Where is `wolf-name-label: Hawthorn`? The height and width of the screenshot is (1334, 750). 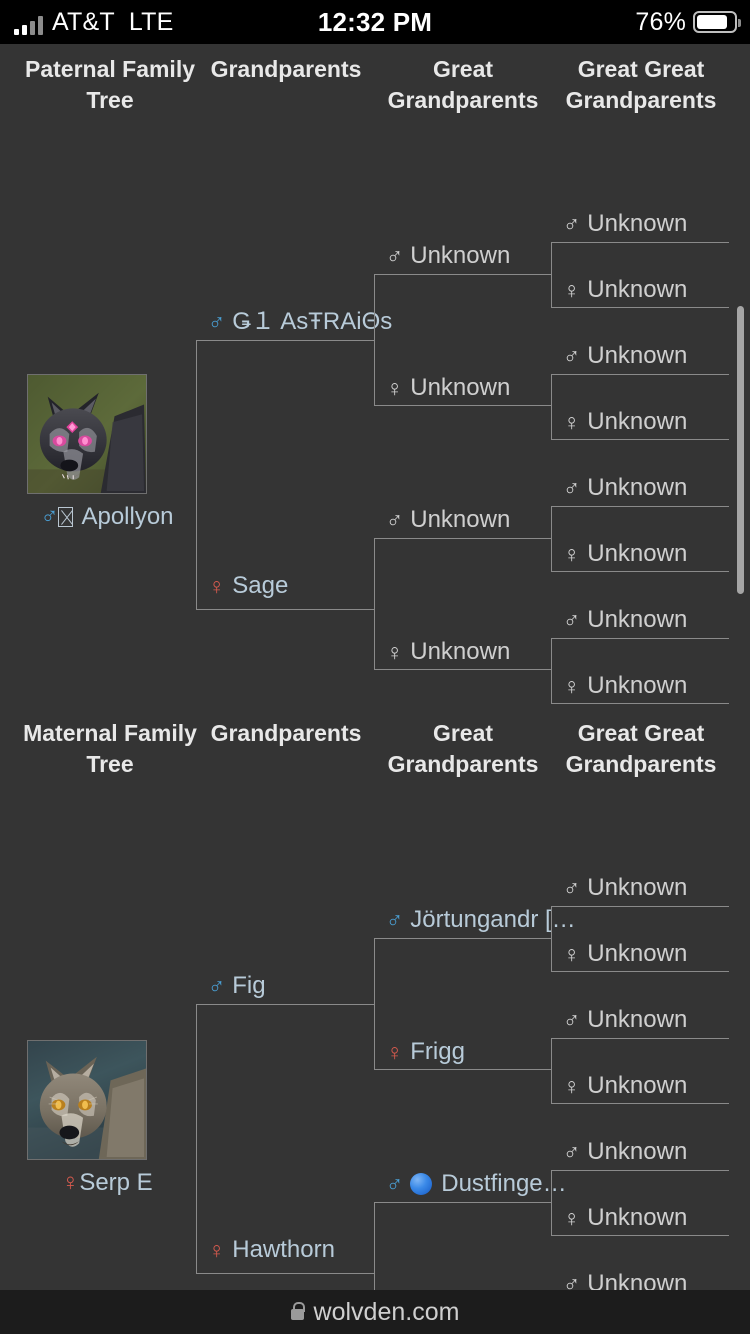 wolf-name-label: Hawthorn is located at coordinates (283, 1249).